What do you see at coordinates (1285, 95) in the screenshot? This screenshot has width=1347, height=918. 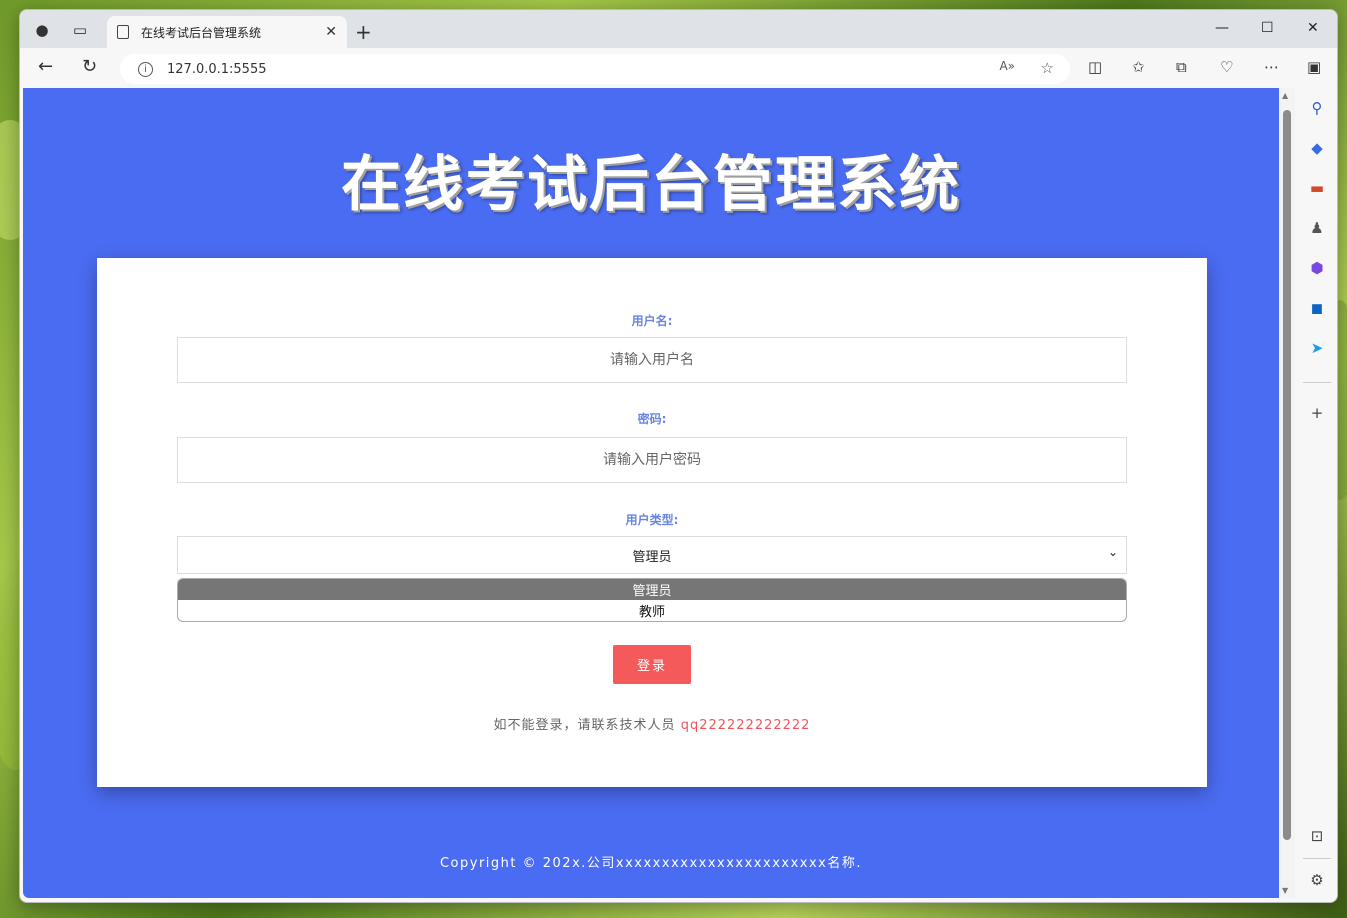 I see `scroll-up-icon: ▲` at bounding box center [1285, 95].